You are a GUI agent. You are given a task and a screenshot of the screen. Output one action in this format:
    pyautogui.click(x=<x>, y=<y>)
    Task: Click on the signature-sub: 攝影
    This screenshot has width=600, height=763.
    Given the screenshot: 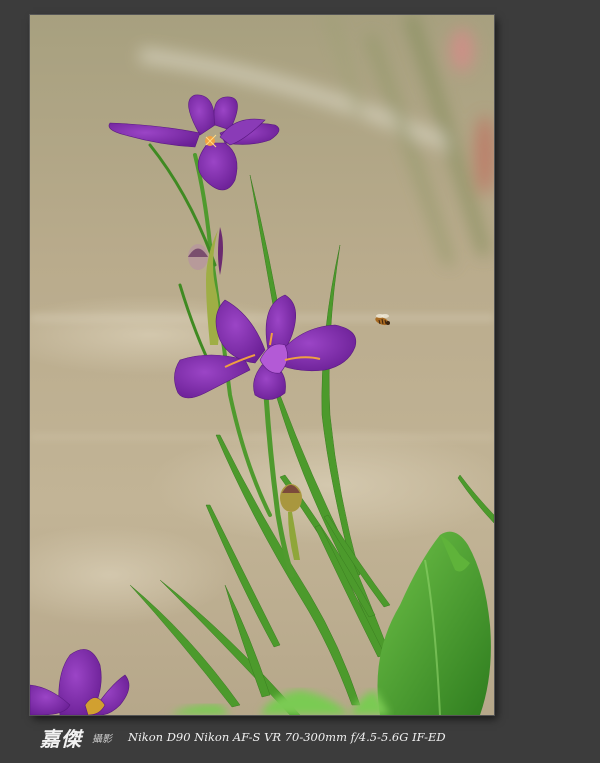 What is the action you would take?
    pyautogui.click(x=102, y=739)
    